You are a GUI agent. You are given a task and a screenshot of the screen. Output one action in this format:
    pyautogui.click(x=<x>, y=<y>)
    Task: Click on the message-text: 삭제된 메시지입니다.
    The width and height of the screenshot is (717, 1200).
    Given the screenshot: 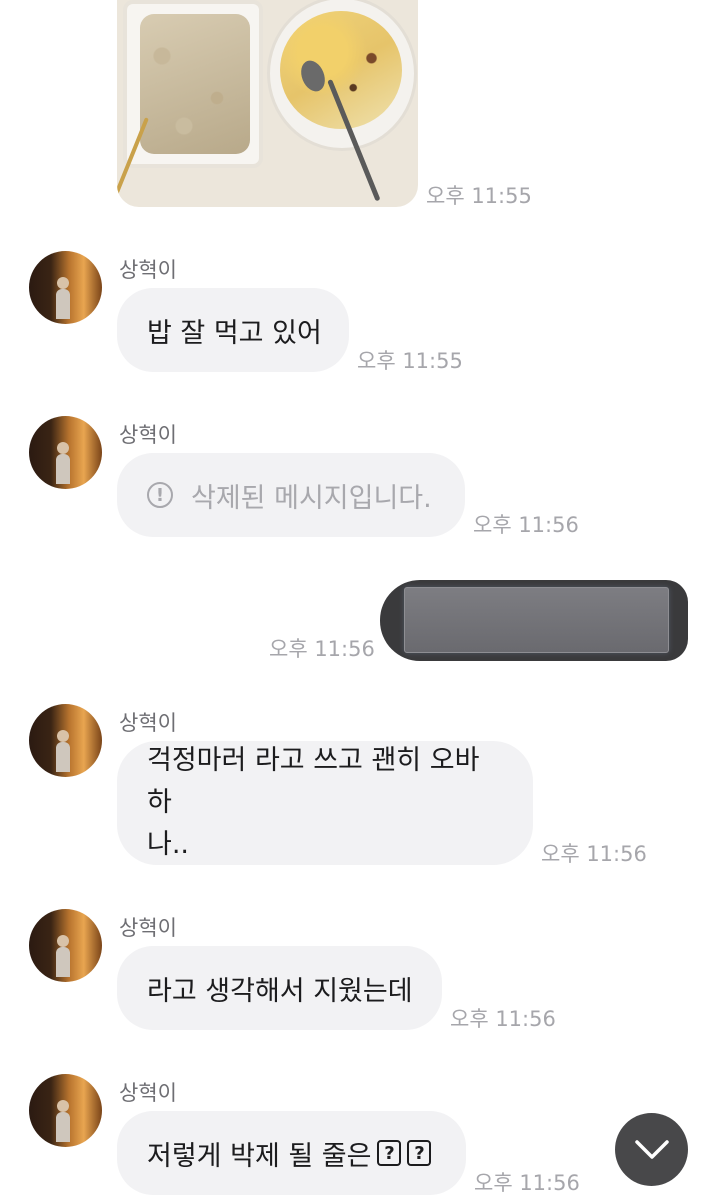 What is the action you would take?
    pyautogui.click(x=311, y=498)
    